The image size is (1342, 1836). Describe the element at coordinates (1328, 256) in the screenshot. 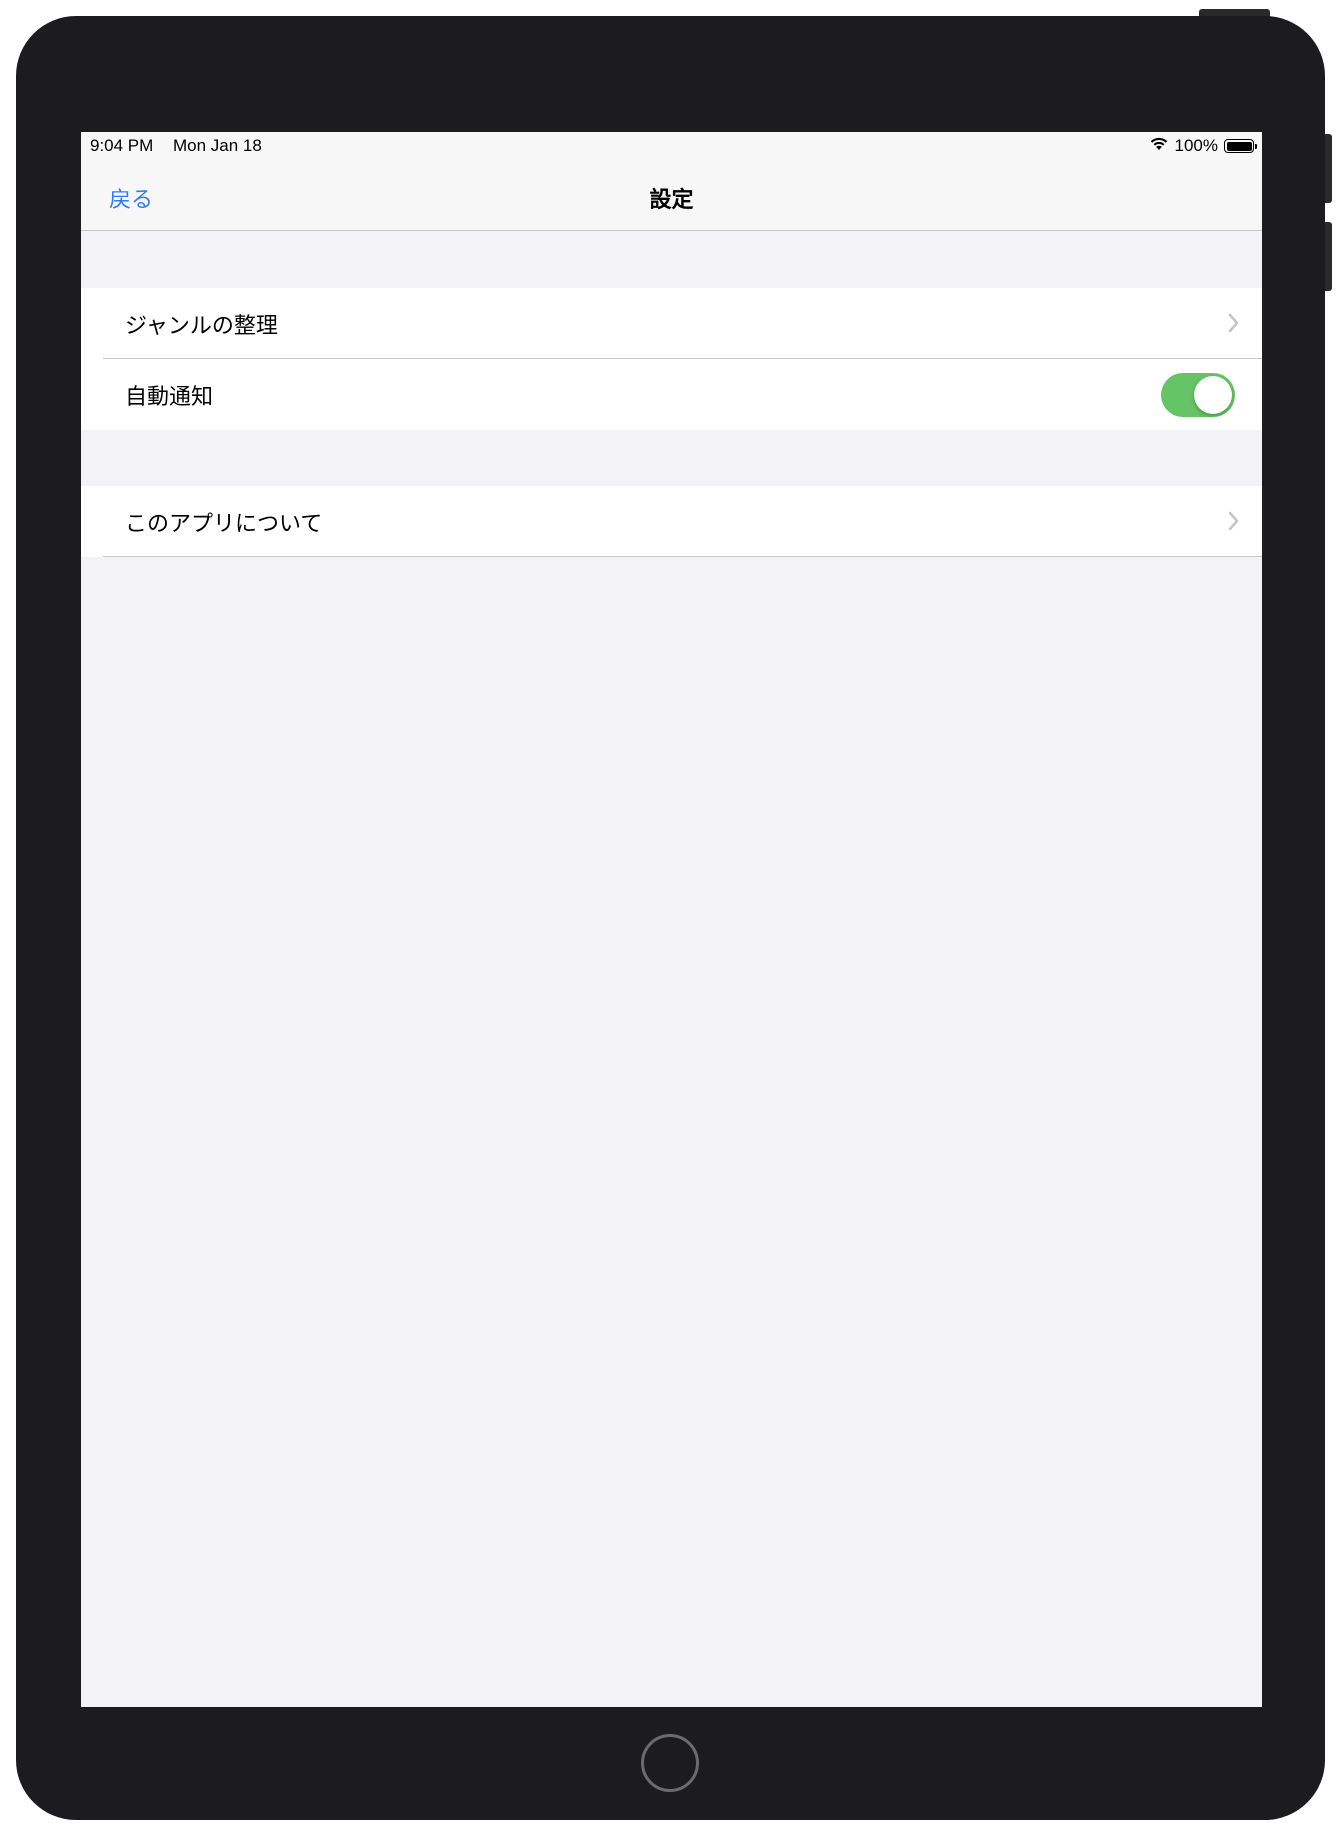

I see `volume-down-button` at that location.